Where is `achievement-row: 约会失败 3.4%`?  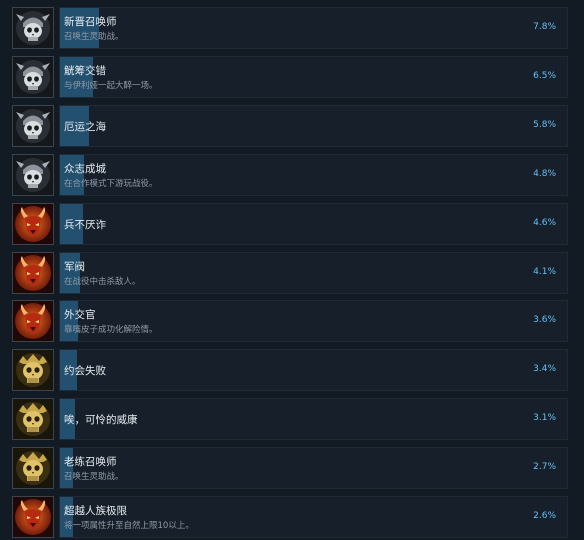
achievement-row: 约会失败 3.4% is located at coordinates (290, 370).